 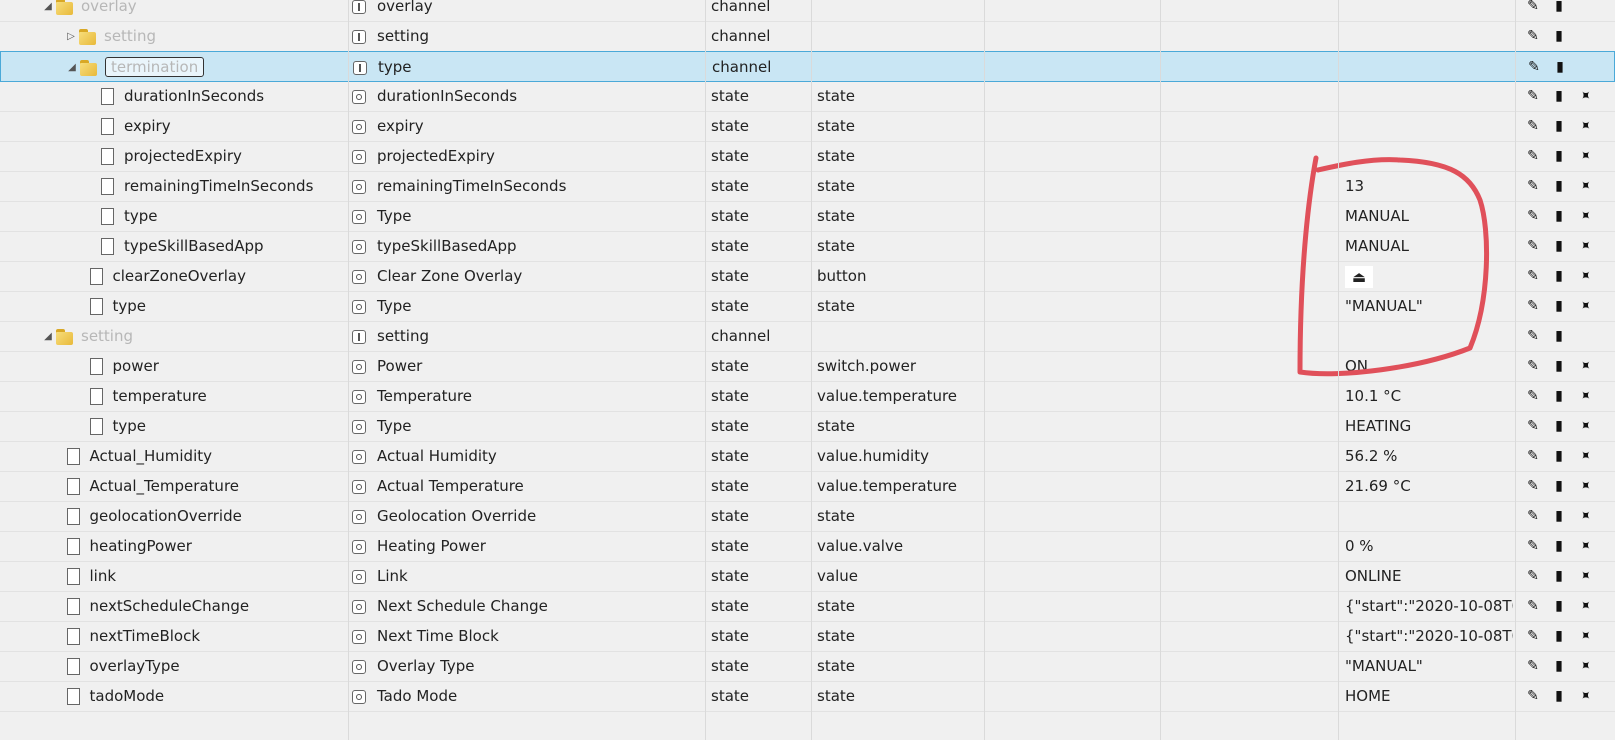 I want to click on object-value: ON, so click(x=1429, y=366).